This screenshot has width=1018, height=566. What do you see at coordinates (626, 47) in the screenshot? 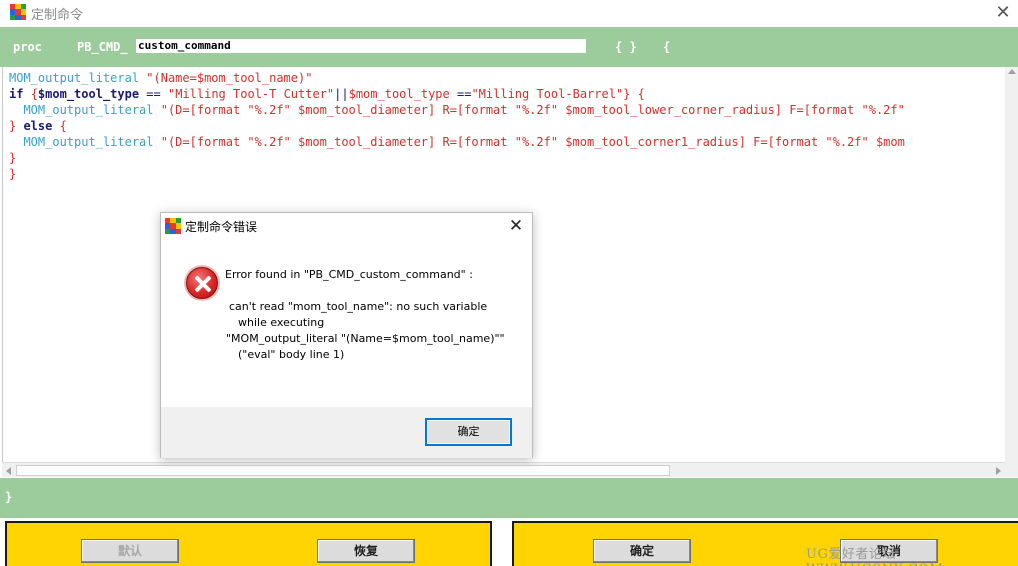
I see `args-braces: { }` at bounding box center [626, 47].